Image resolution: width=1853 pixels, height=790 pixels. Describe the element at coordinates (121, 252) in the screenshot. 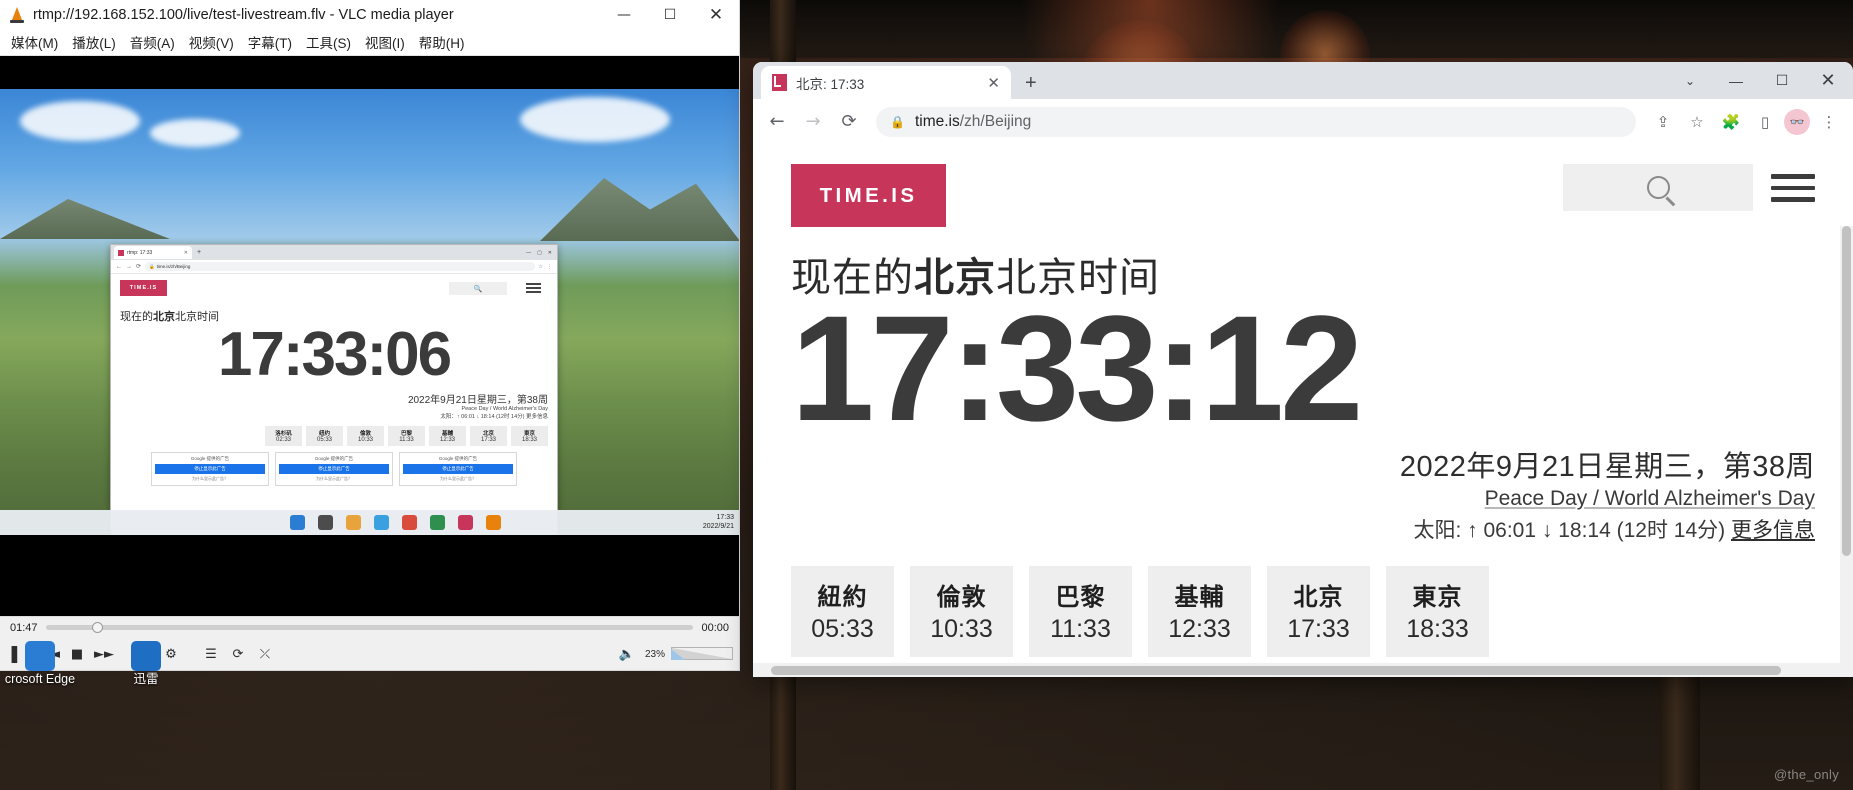

I see `streamed-tab-favicon` at that location.